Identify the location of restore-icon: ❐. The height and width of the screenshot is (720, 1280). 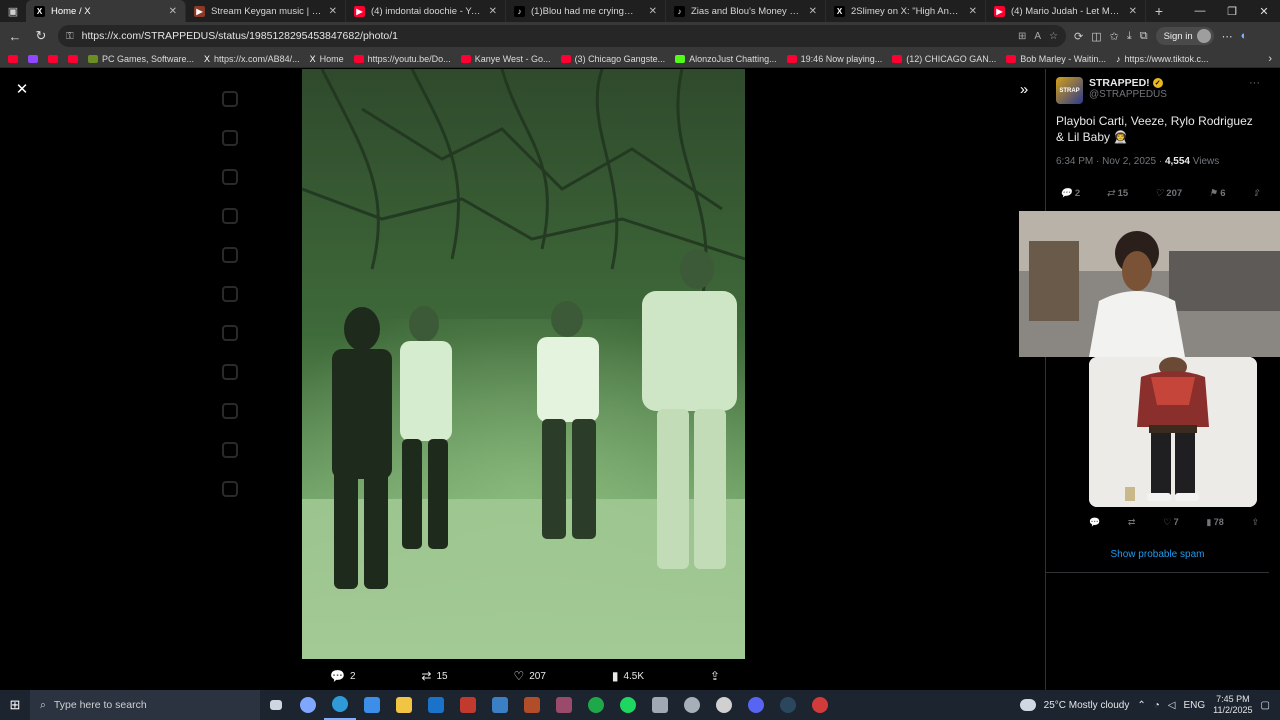
(1232, 11).